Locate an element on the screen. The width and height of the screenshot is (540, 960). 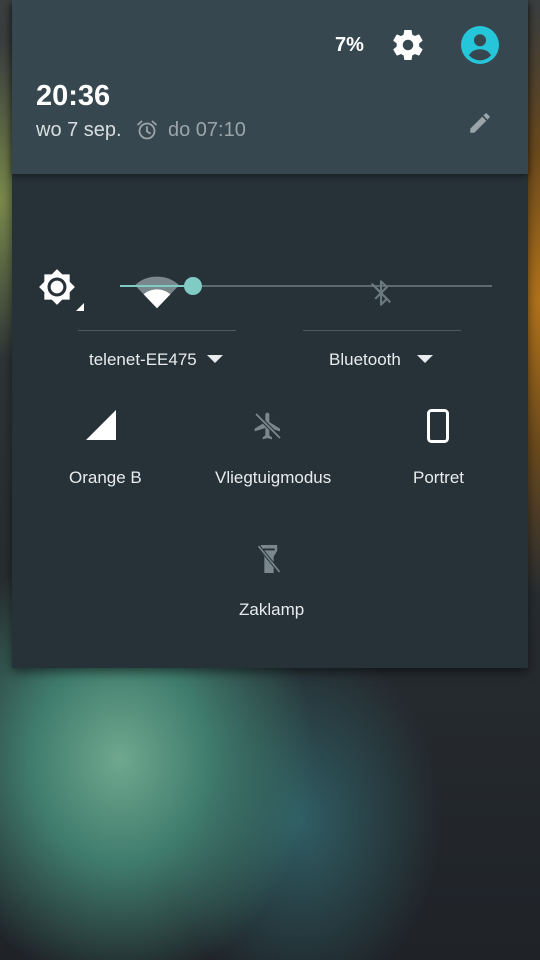
mobile-network-label: Orange B is located at coordinates (105, 478).